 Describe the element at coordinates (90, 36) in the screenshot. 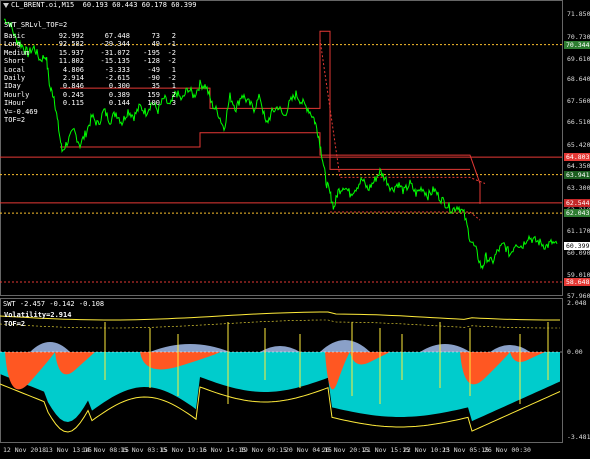

I see `stats-row: Basic 92.992 67.448 73 2` at that location.